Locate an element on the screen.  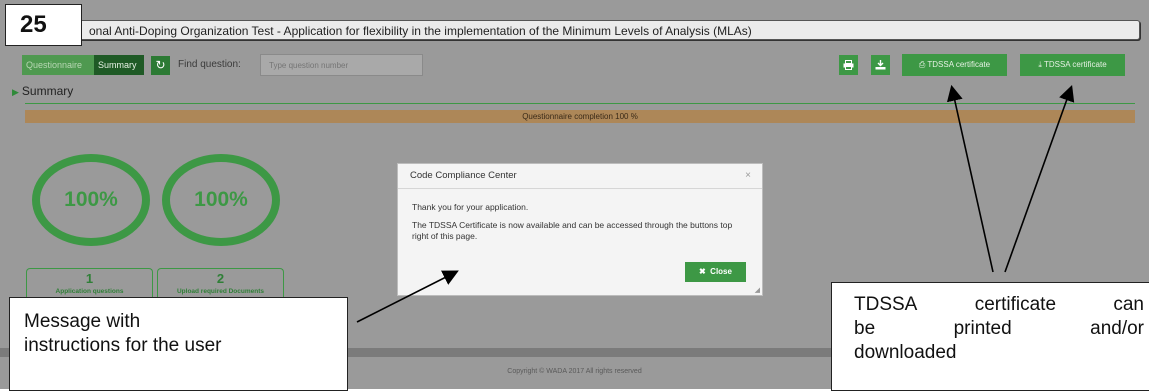
callout-left-line-1: Message with is located at coordinates (82, 321).